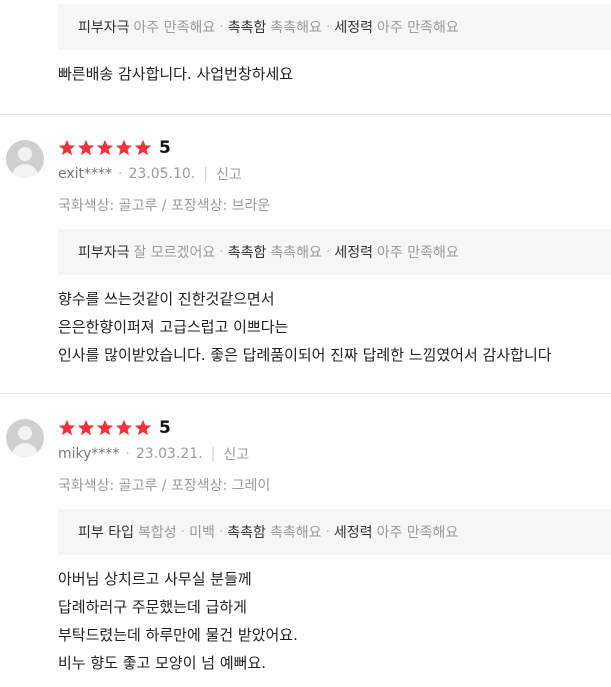 Image resolution: width=611 pixels, height=687 pixels. What do you see at coordinates (89, 454) in the screenshot?
I see `reviewer-id: miky****` at bounding box center [89, 454].